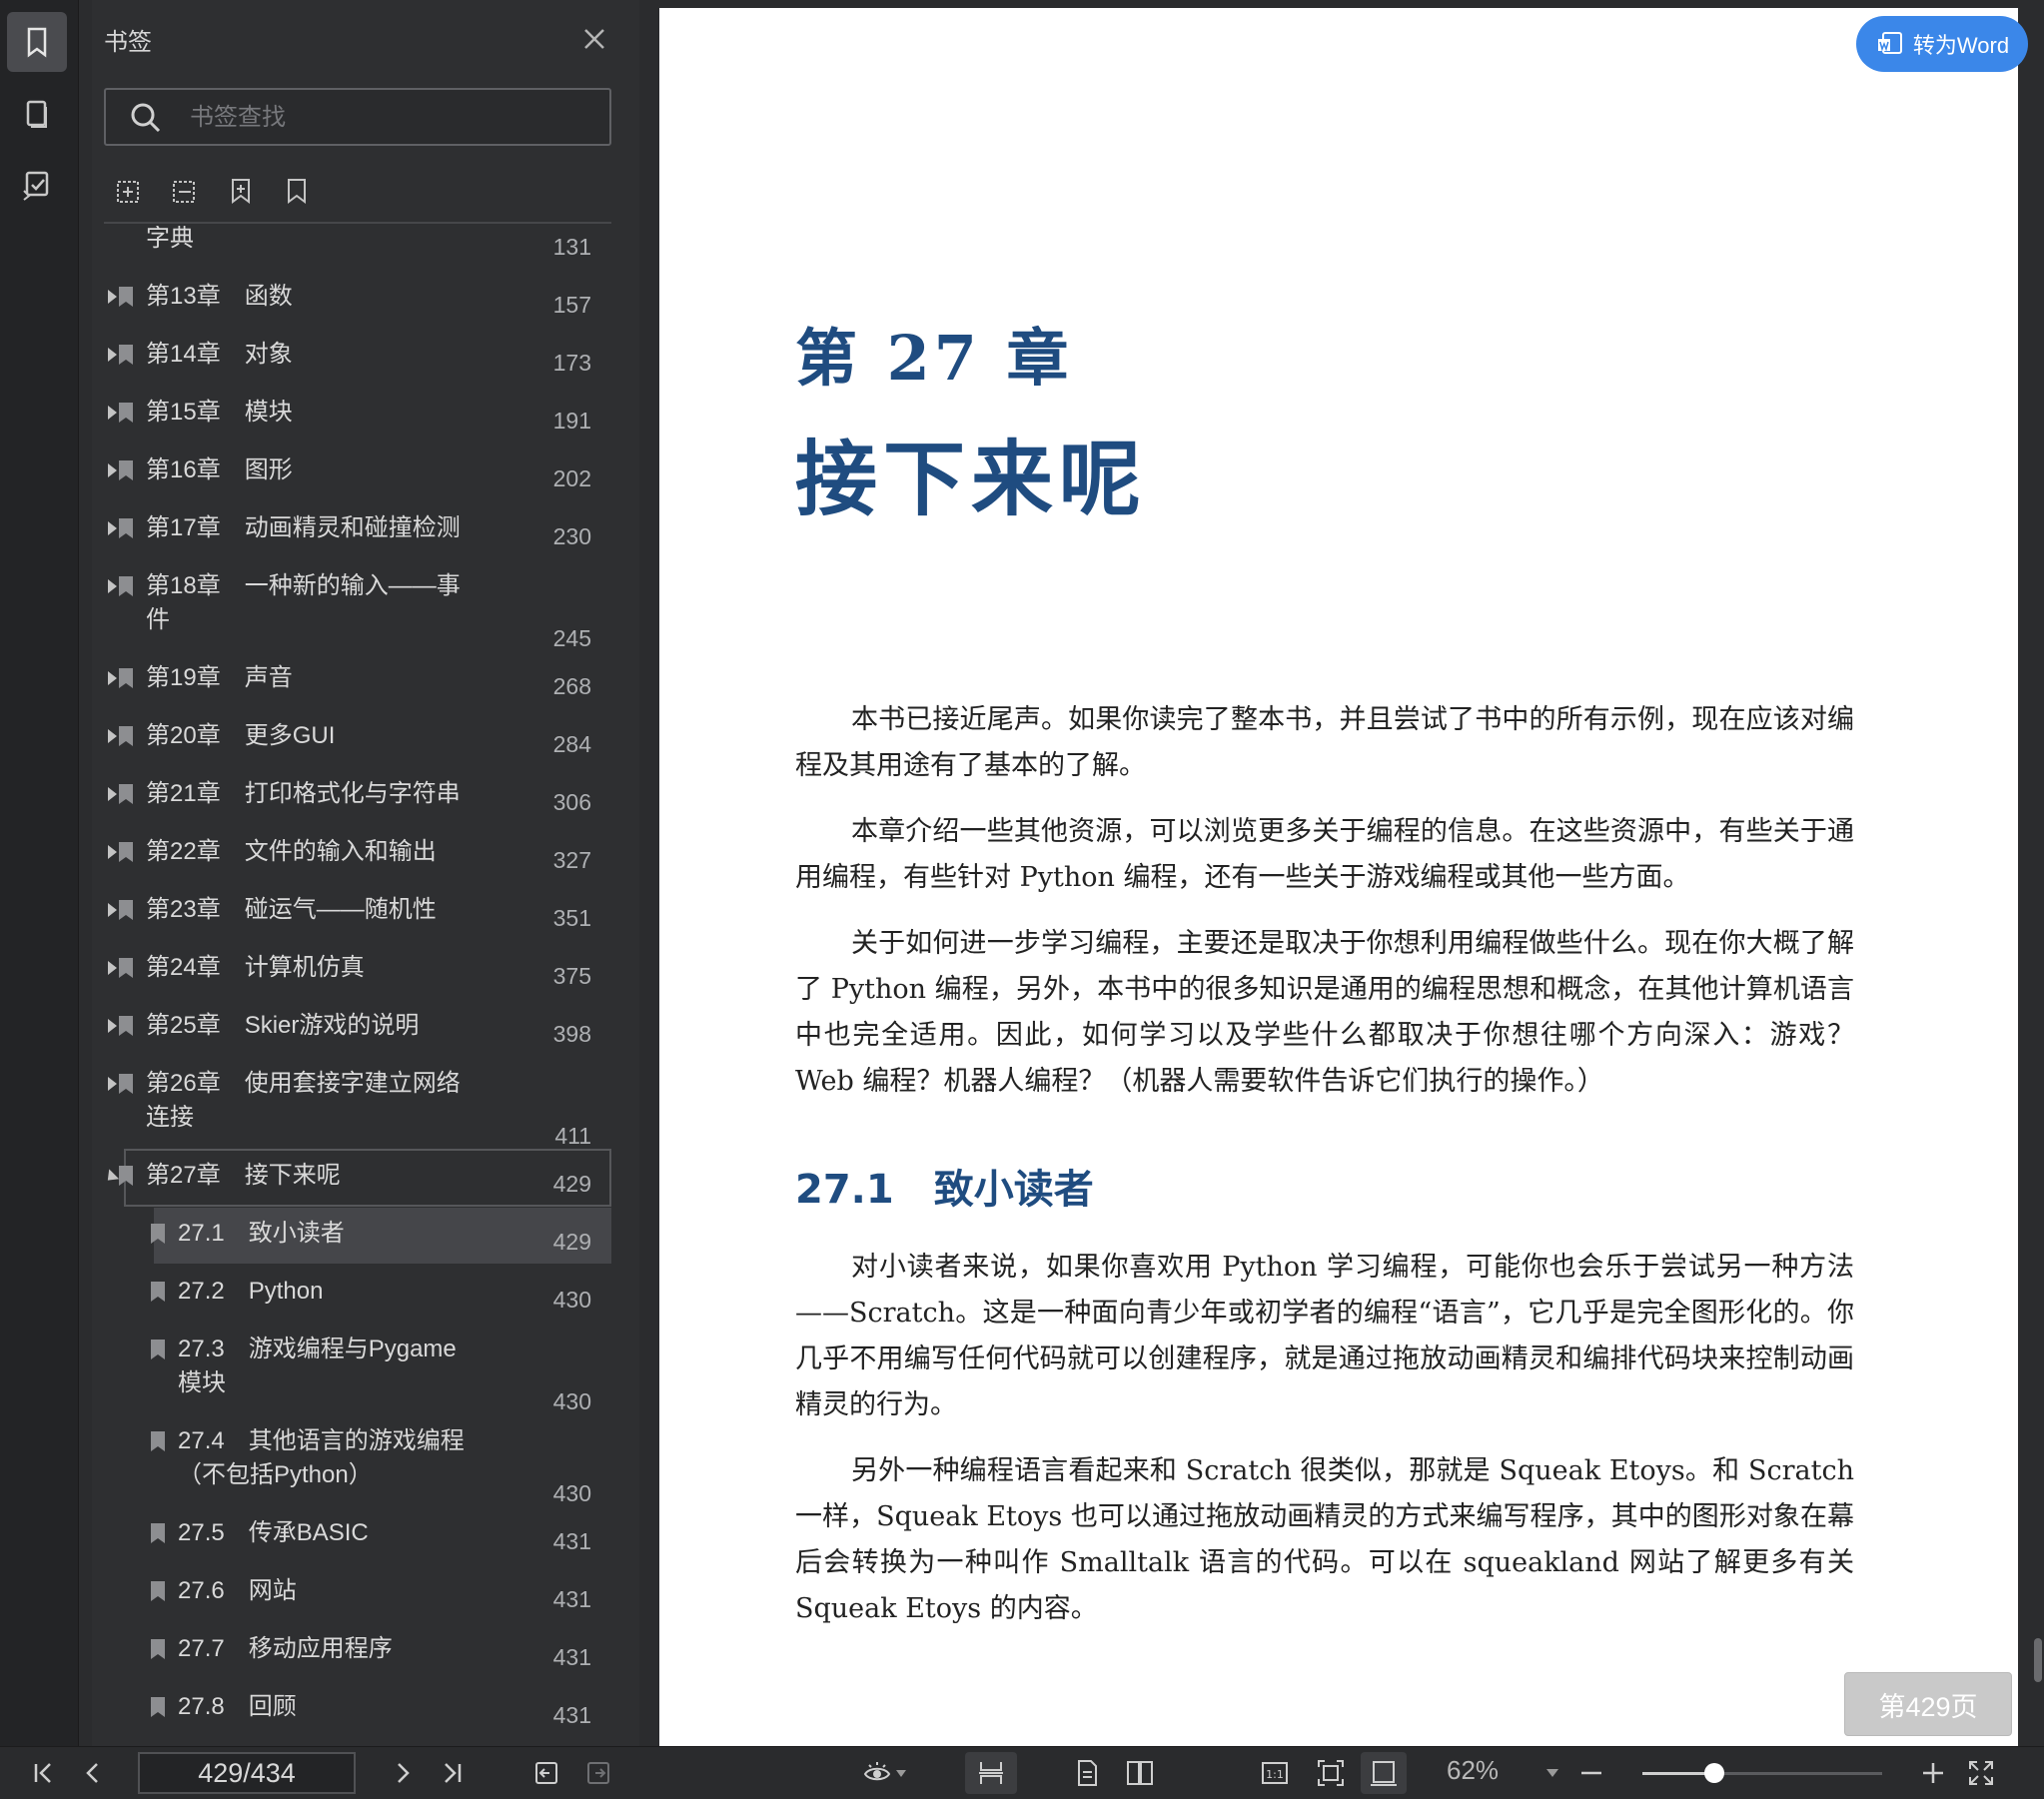  What do you see at coordinates (1981, 1773) in the screenshot?
I see `fullscreen-icon` at bounding box center [1981, 1773].